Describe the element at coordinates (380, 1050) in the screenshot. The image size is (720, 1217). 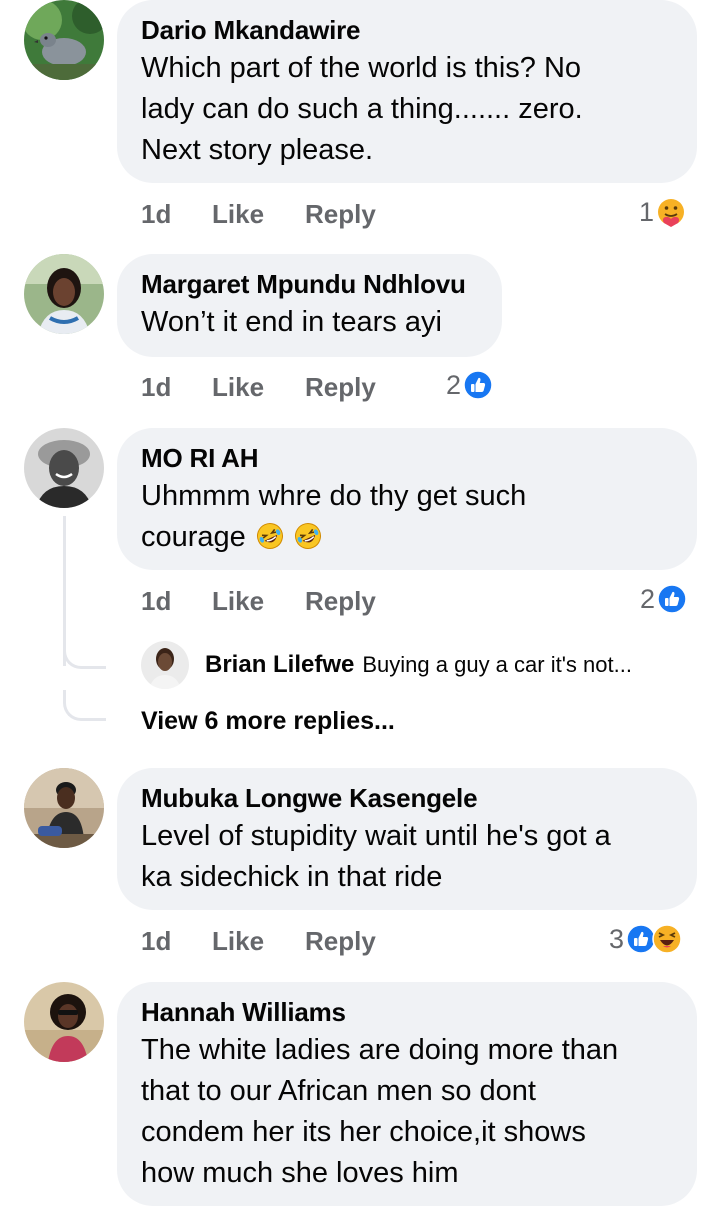
I see `comment-text-line: The white ladies are doing more than` at that location.